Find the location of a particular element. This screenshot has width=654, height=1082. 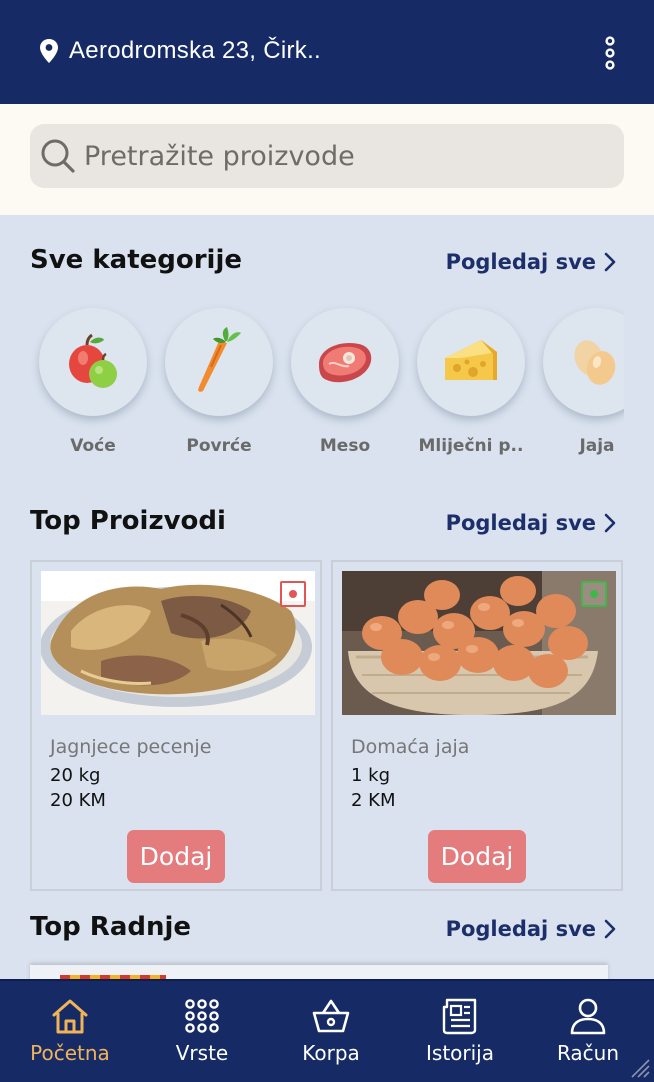

apple-icon is located at coordinates (93, 360).